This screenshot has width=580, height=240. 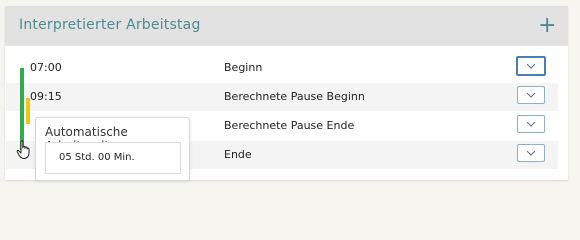 I want to click on tooltip-value-box: 05 Std. 00 Min., so click(x=113, y=158).